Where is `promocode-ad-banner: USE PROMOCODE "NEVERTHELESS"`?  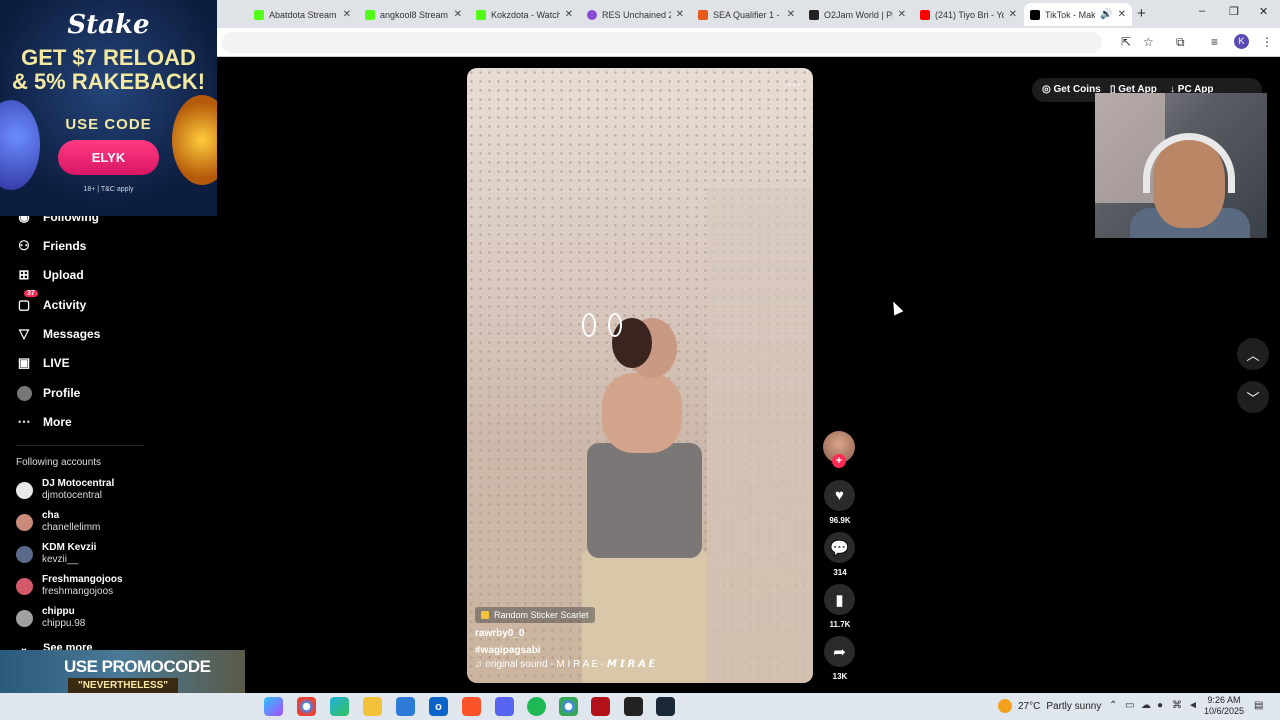 promocode-ad-banner: USE PROMOCODE "NEVERTHELESS" is located at coordinates (122, 671).